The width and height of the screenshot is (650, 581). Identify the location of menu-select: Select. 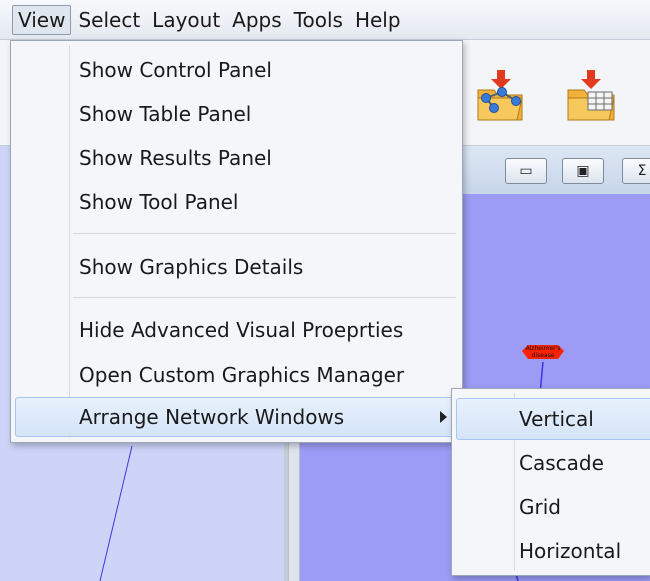
(109, 20).